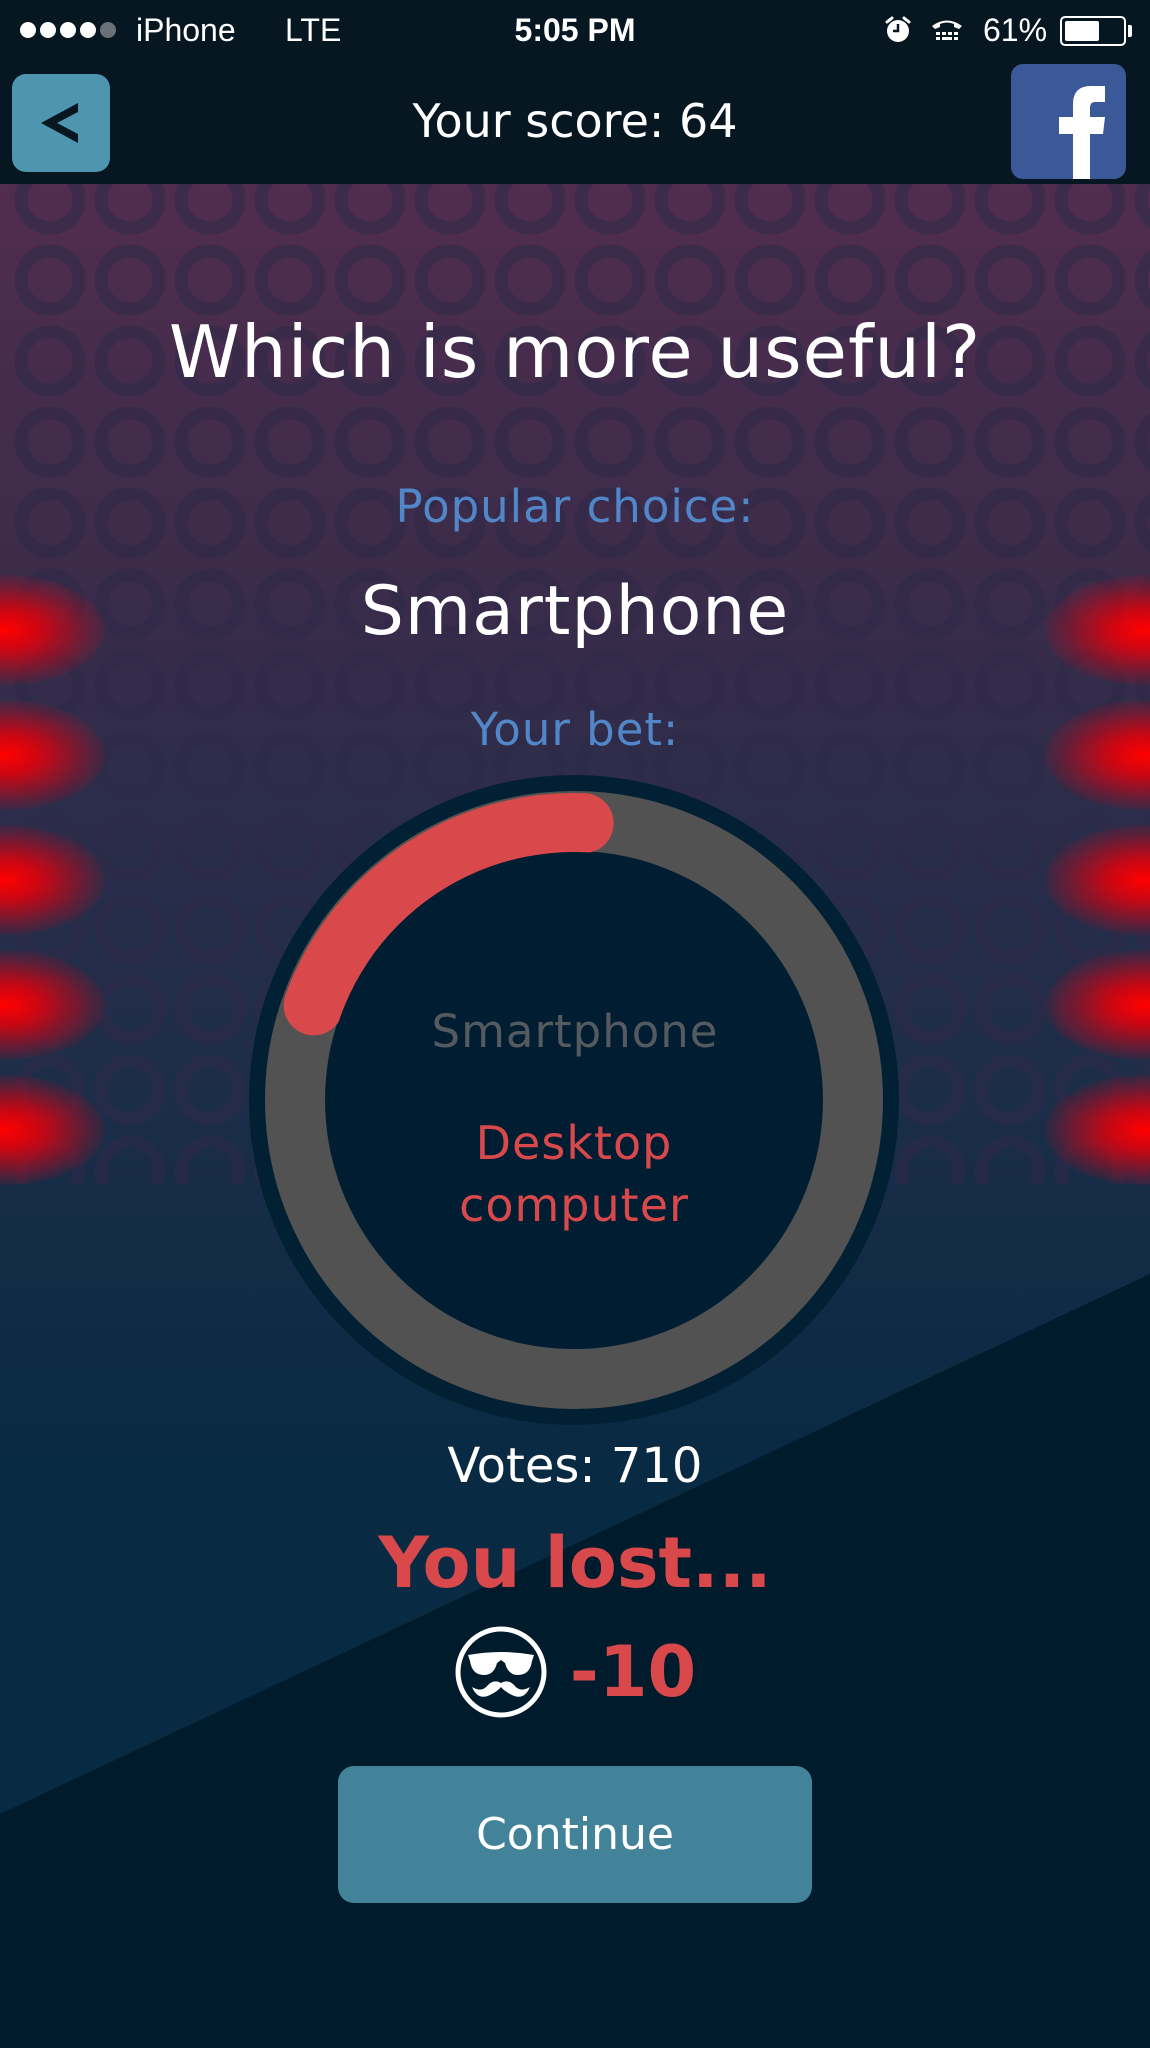 Image resolution: width=1150 pixels, height=2048 pixels. Describe the element at coordinates (575, 1031) in the screenshot. I see `ring-top-option: Smartphone` at that location.